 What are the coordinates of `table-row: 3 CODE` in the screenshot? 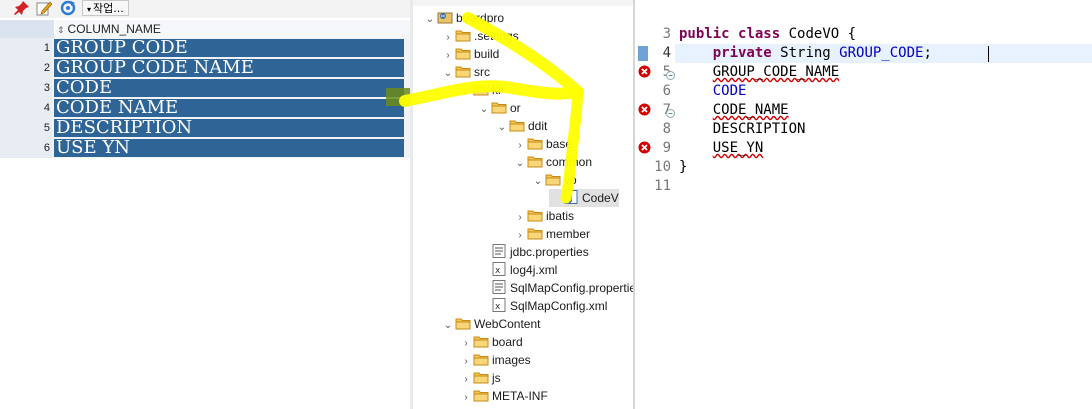 It's located at (205, 88).